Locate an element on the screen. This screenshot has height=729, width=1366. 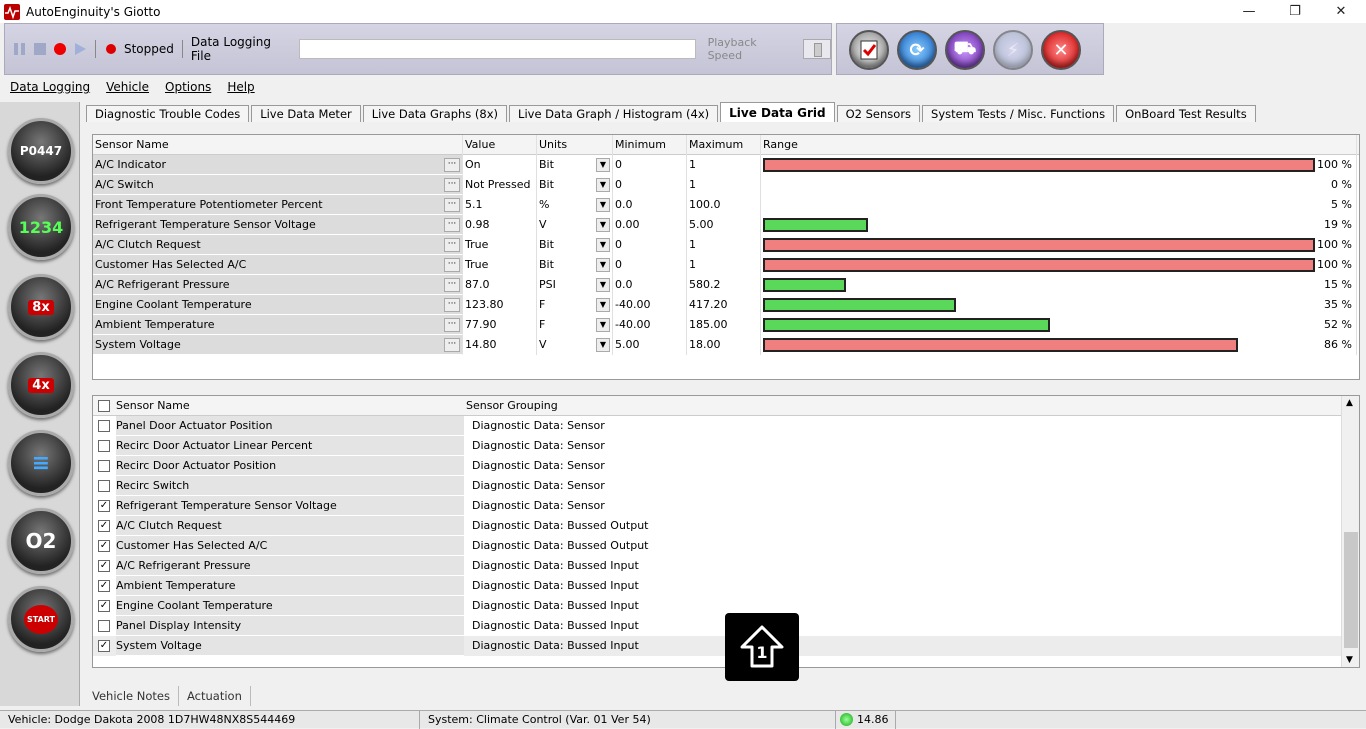
live-data-grid-button: ≡ is located at coordinates (41, 463).